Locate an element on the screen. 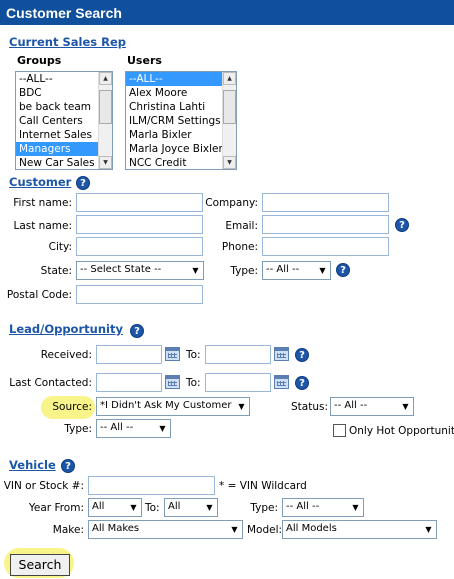 The image size is (454, 579). vehicle-type-select: -- All -- ▼ is located at coordinates (323, 507).